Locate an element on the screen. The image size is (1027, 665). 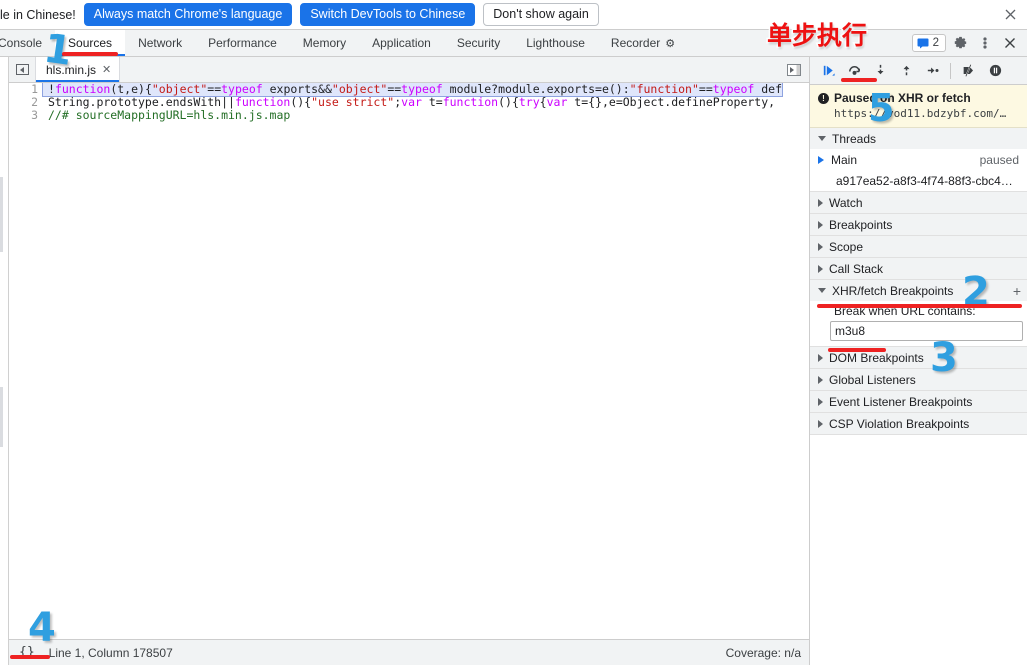
kebab-menu-icon is located at coordinates (985, 43).